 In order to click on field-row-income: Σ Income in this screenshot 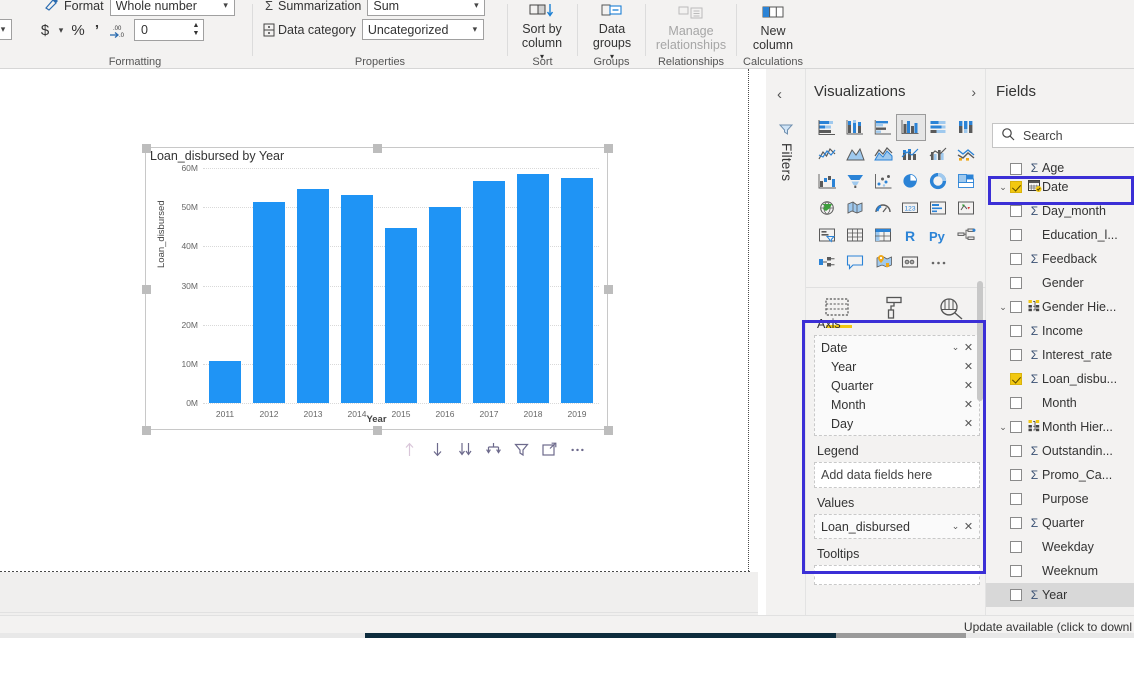, I will do `click(1060, 331)`.